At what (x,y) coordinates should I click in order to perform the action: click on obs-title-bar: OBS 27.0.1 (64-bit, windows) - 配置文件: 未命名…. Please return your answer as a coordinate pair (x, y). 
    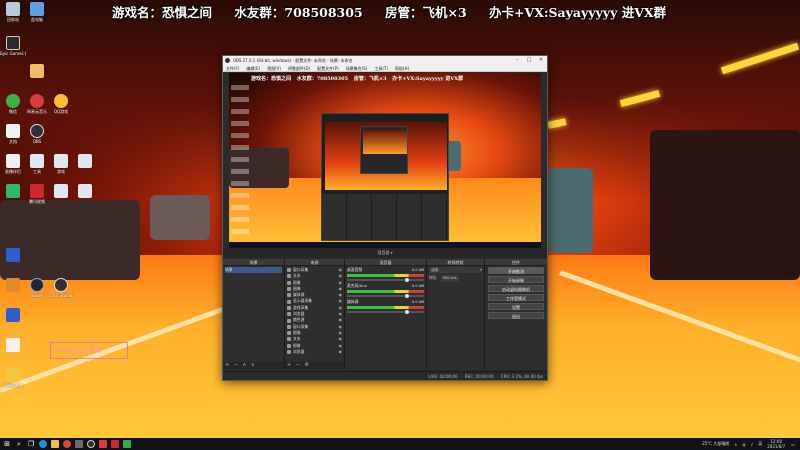
    Looking at the image, I should click on (385, 60).